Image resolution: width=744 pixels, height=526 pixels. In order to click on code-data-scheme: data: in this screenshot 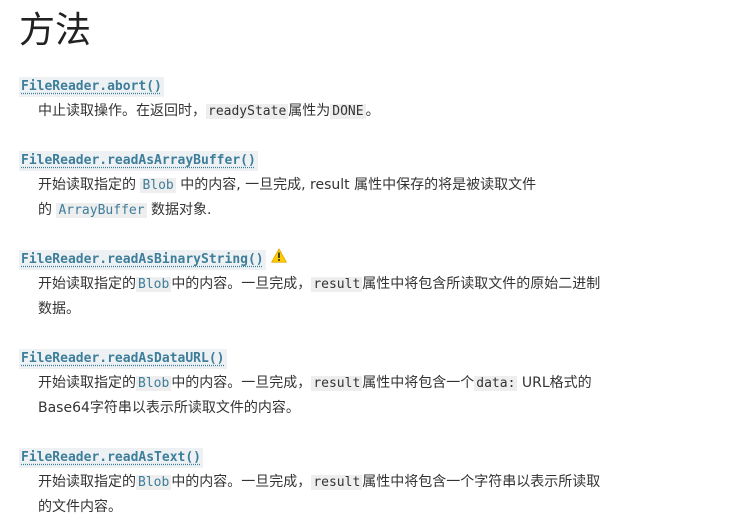, I will do `click(496, 383)`.